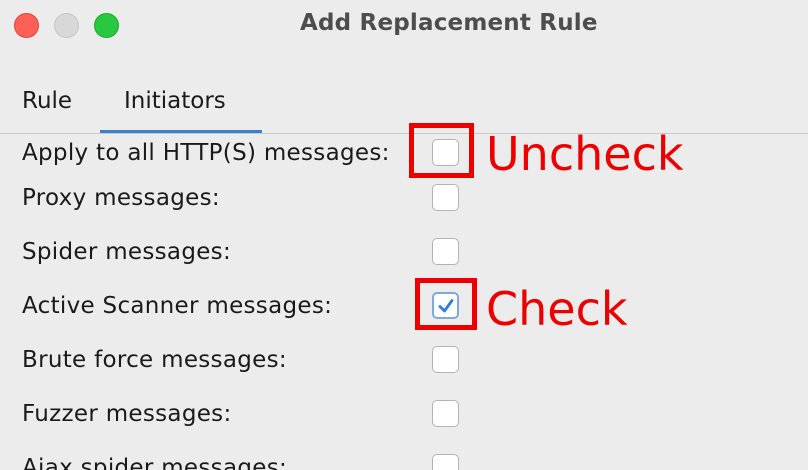  What do you see at coordinates (445, 413) in the screenshot?
I see `fuzzer-messages-checkbox` at bounding box center [445, 413].